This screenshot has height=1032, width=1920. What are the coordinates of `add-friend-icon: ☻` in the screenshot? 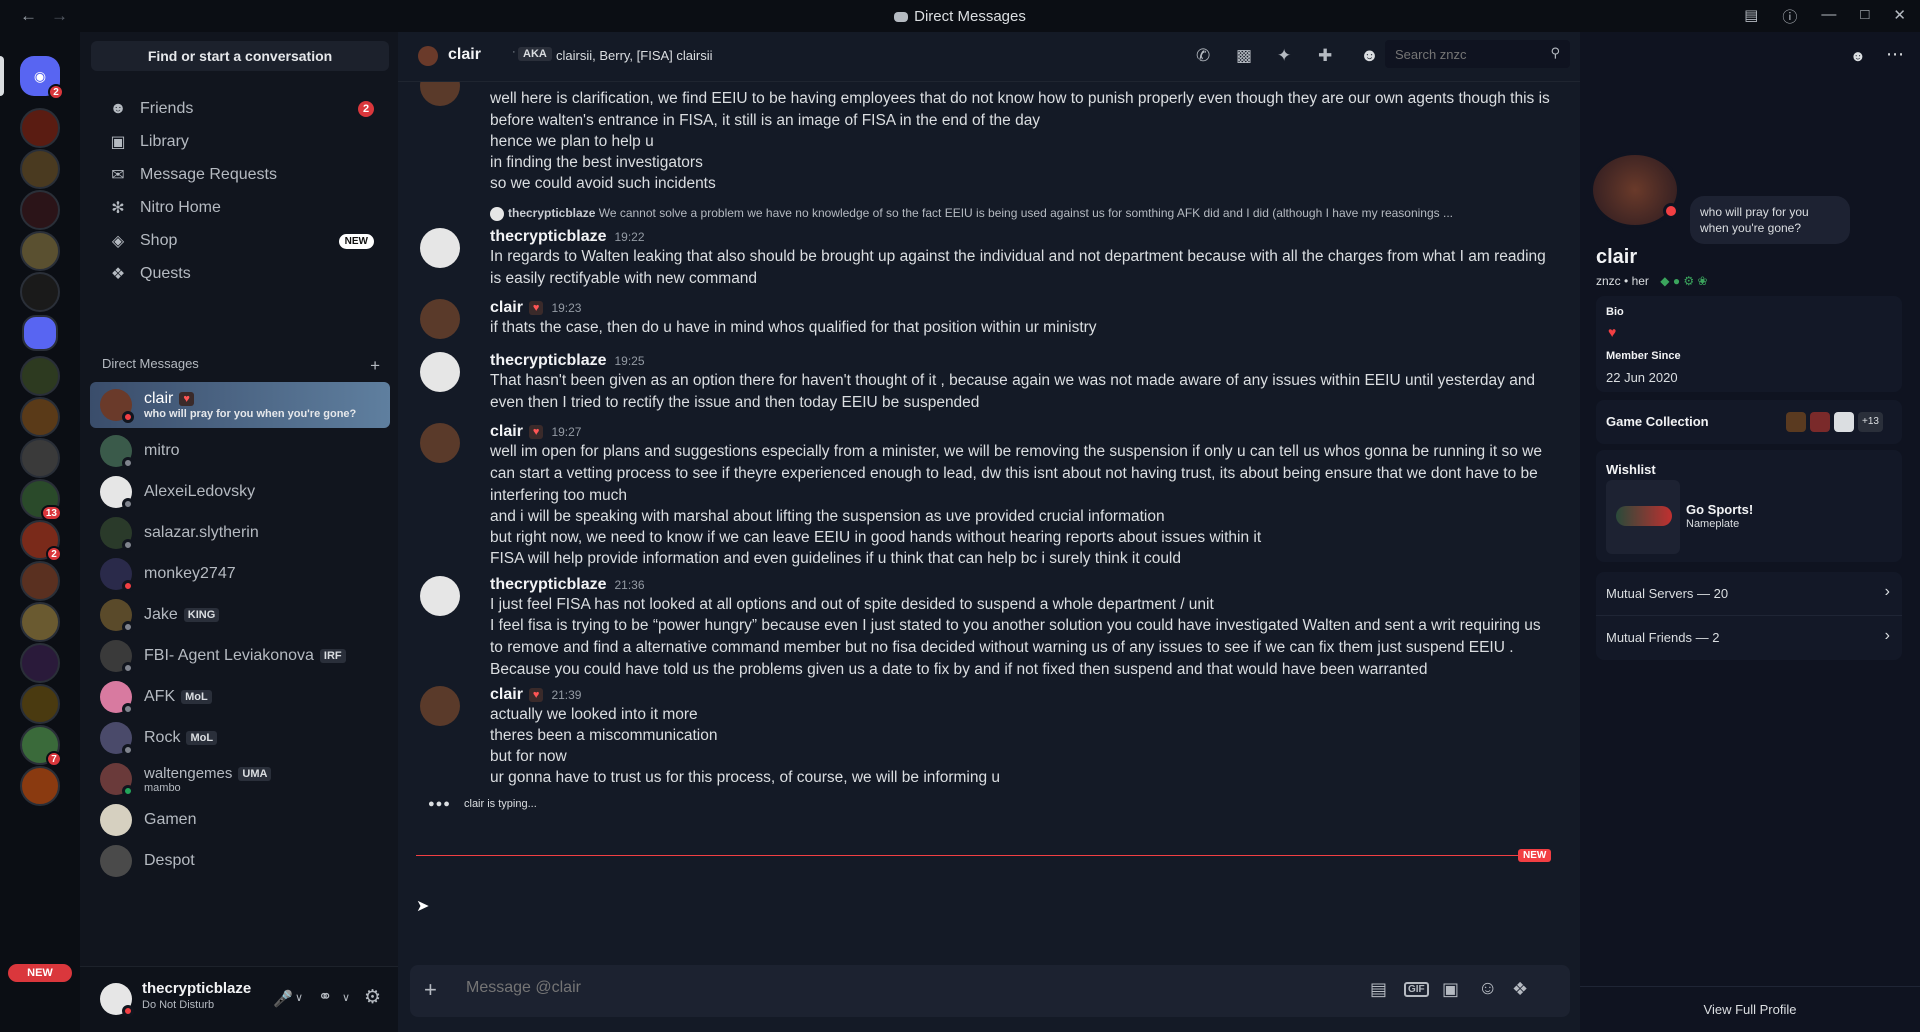 It's located at (1858, 56).